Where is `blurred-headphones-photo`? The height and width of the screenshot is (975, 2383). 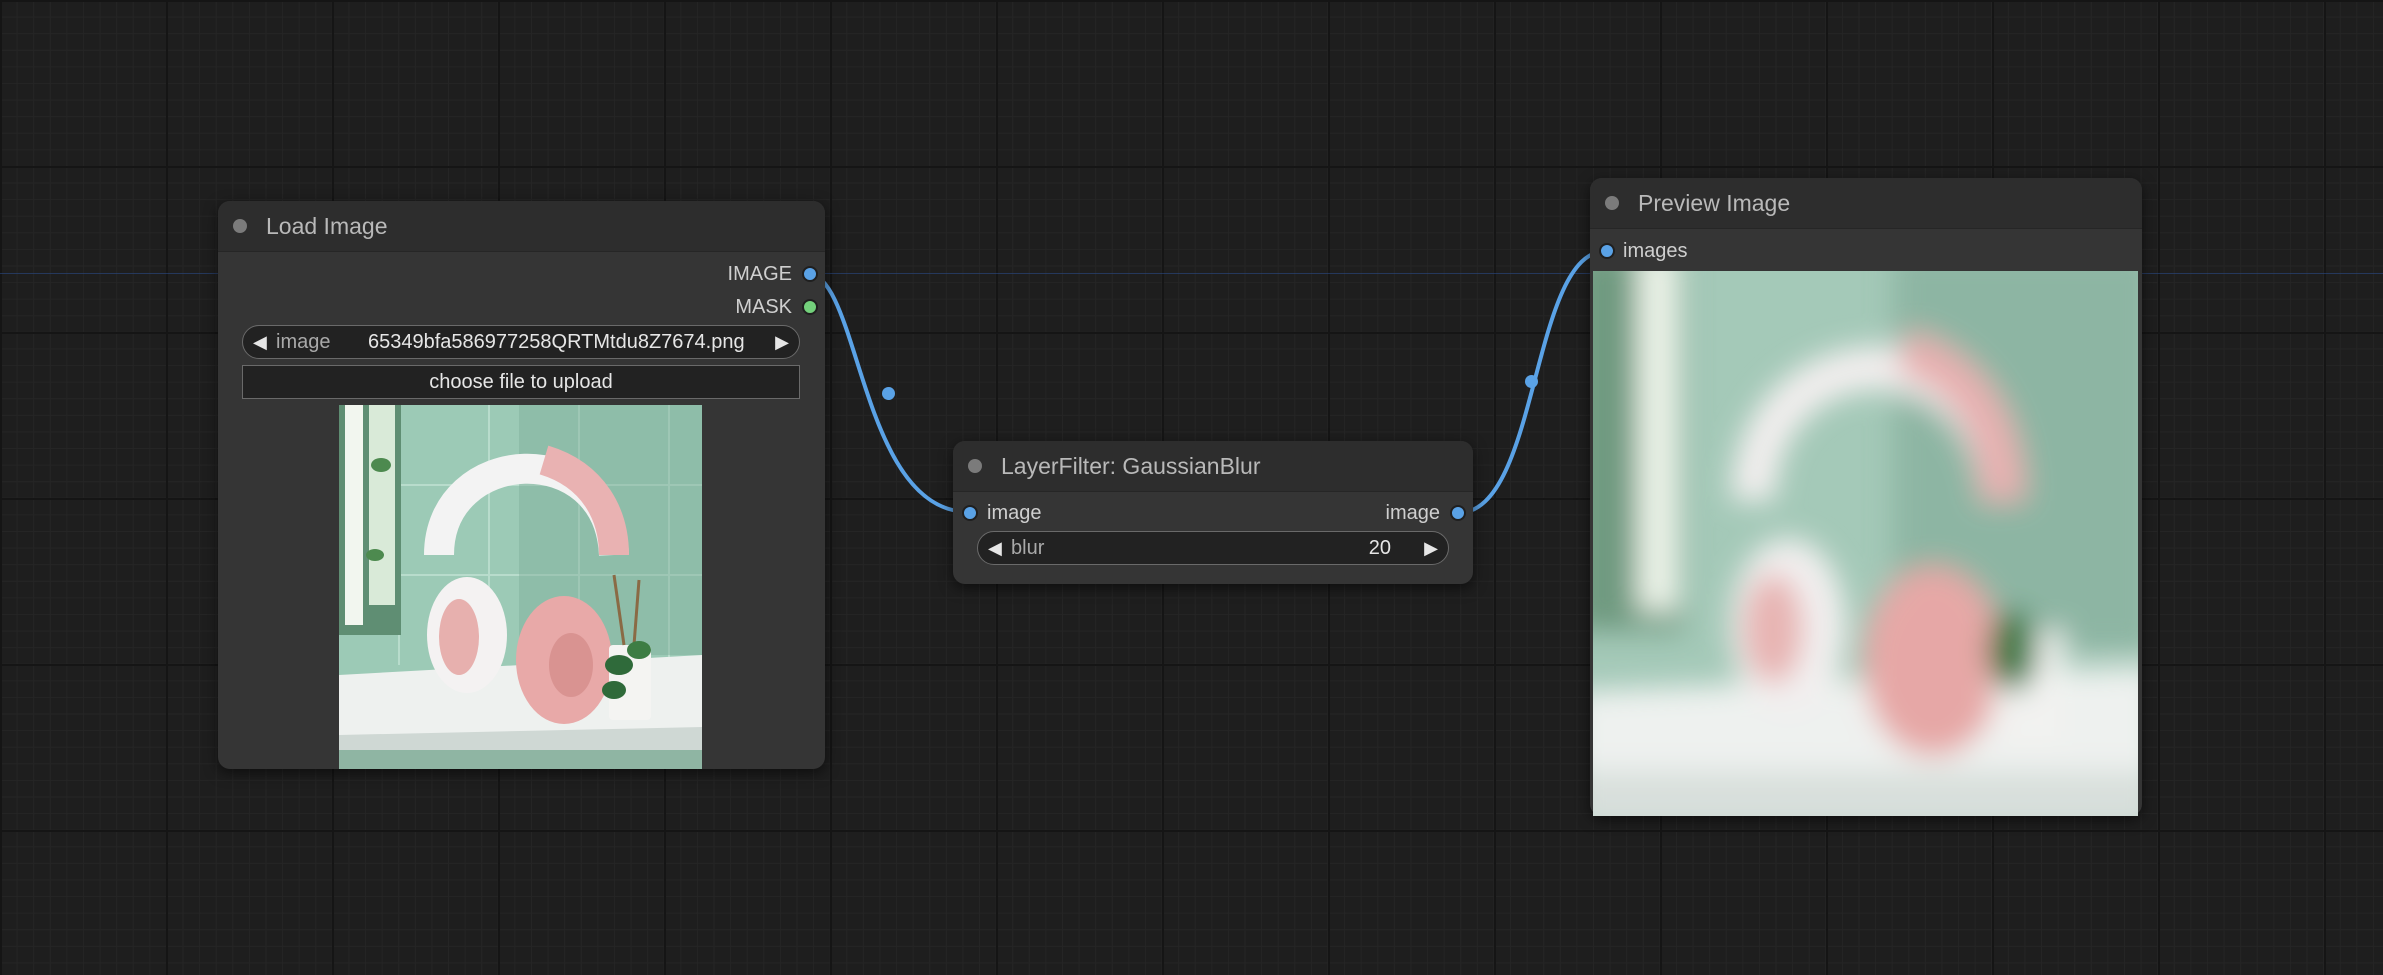
blurred-headphones-photo is located at coordinates (1865, 543).